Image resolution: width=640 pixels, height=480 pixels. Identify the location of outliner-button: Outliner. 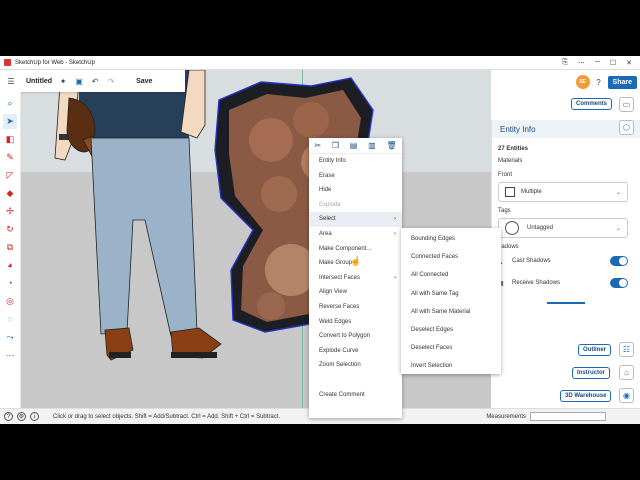
(595, 350).